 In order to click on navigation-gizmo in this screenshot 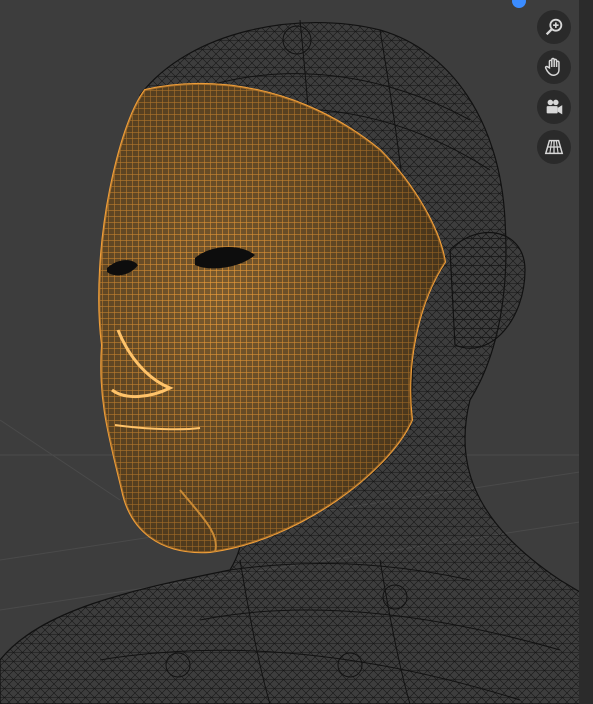, I will do `click(554, 87)`.